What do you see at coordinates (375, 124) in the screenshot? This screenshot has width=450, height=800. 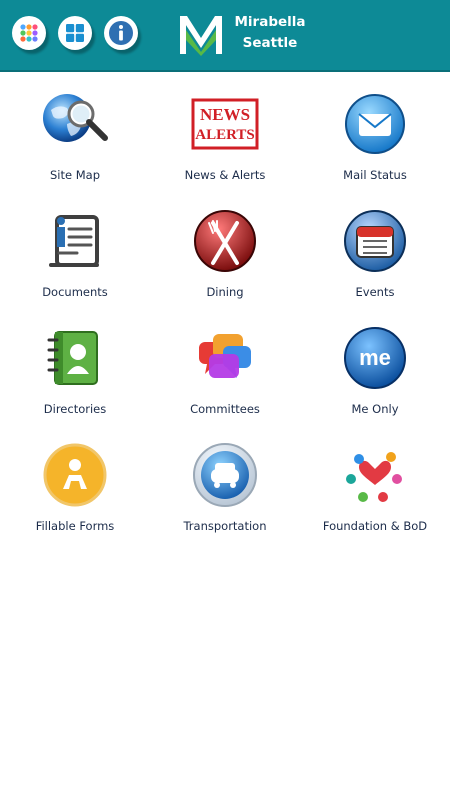 I see `envelope-icon` at bounding box center [375, 124].